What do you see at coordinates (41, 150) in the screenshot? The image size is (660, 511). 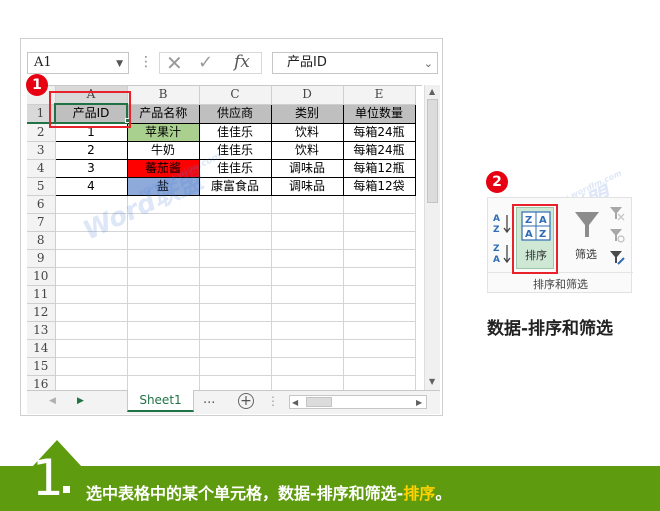 I see `row-header: 3` at bounding box center [41, 150].